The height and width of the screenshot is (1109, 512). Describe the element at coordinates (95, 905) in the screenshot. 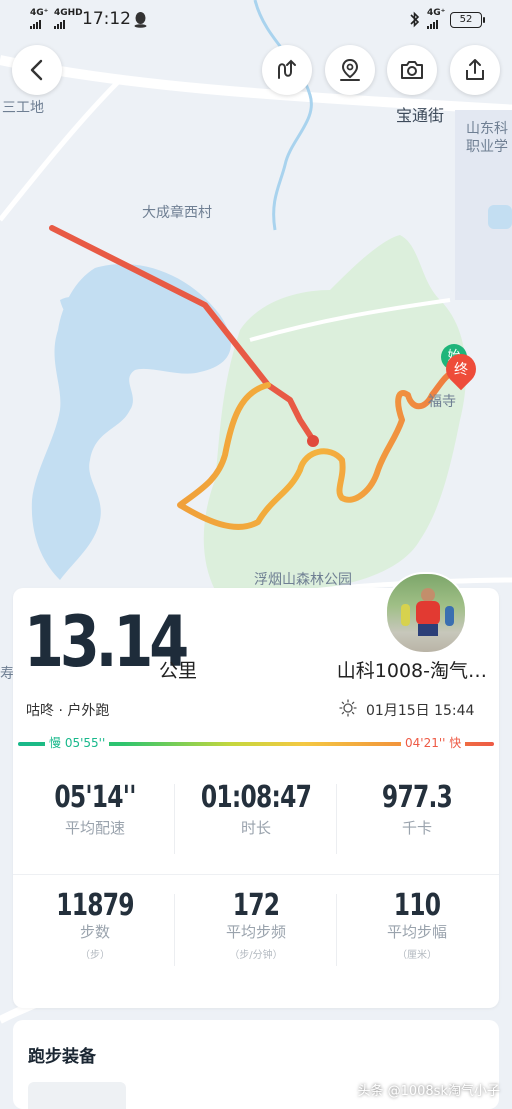

I see `stat-value: 11879` at that location.